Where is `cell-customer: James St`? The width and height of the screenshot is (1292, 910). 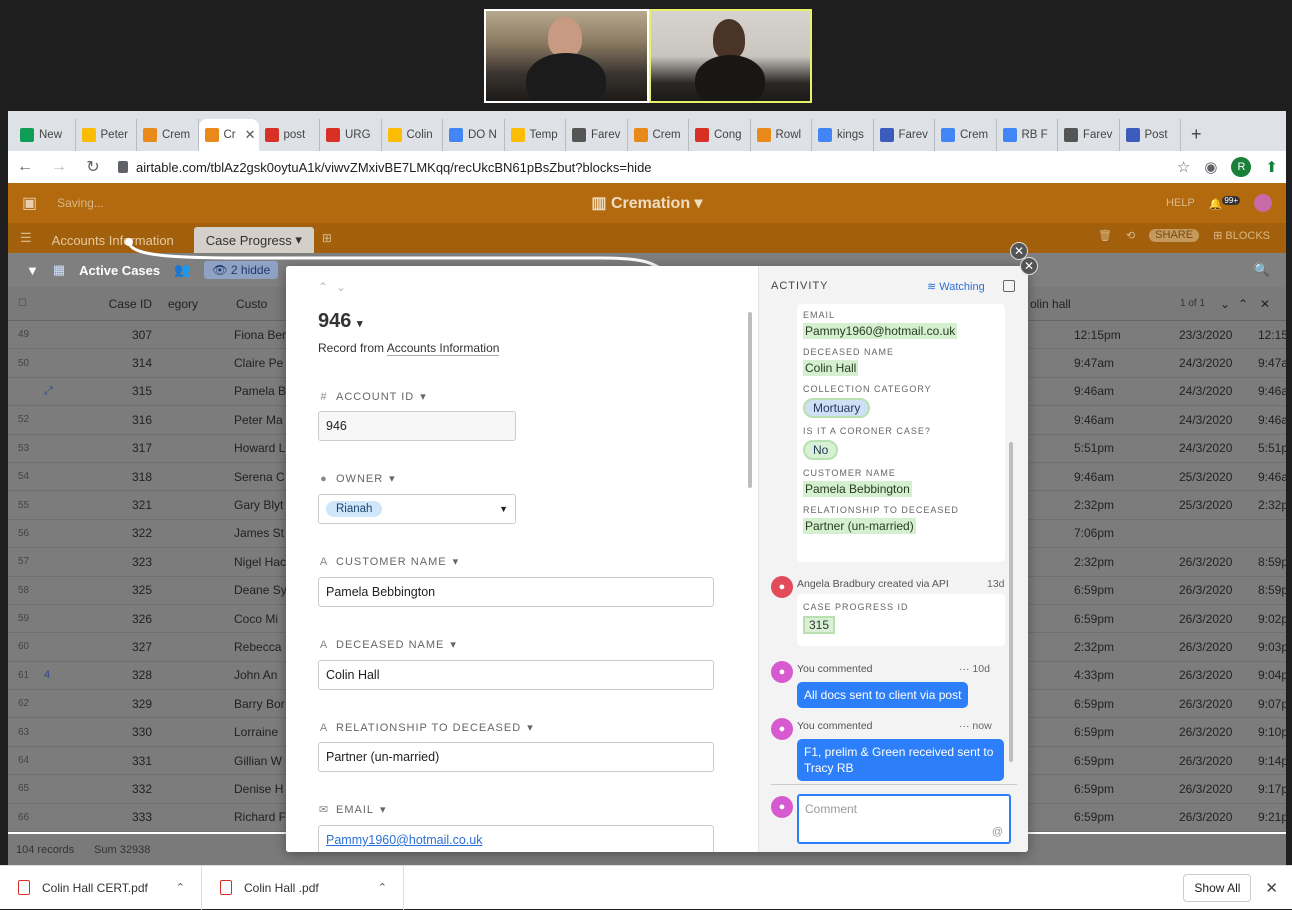 cell-customer: James St is located at coordinates (256, 533).